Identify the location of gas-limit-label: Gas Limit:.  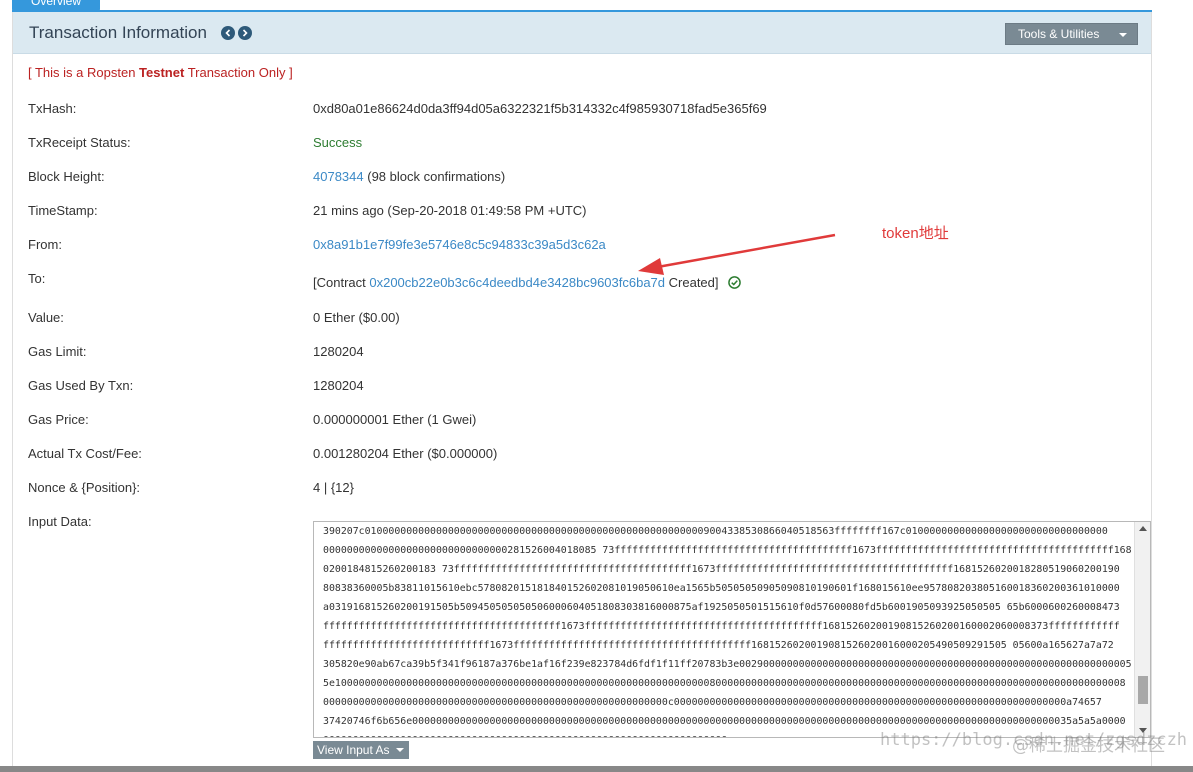
(57, 351).